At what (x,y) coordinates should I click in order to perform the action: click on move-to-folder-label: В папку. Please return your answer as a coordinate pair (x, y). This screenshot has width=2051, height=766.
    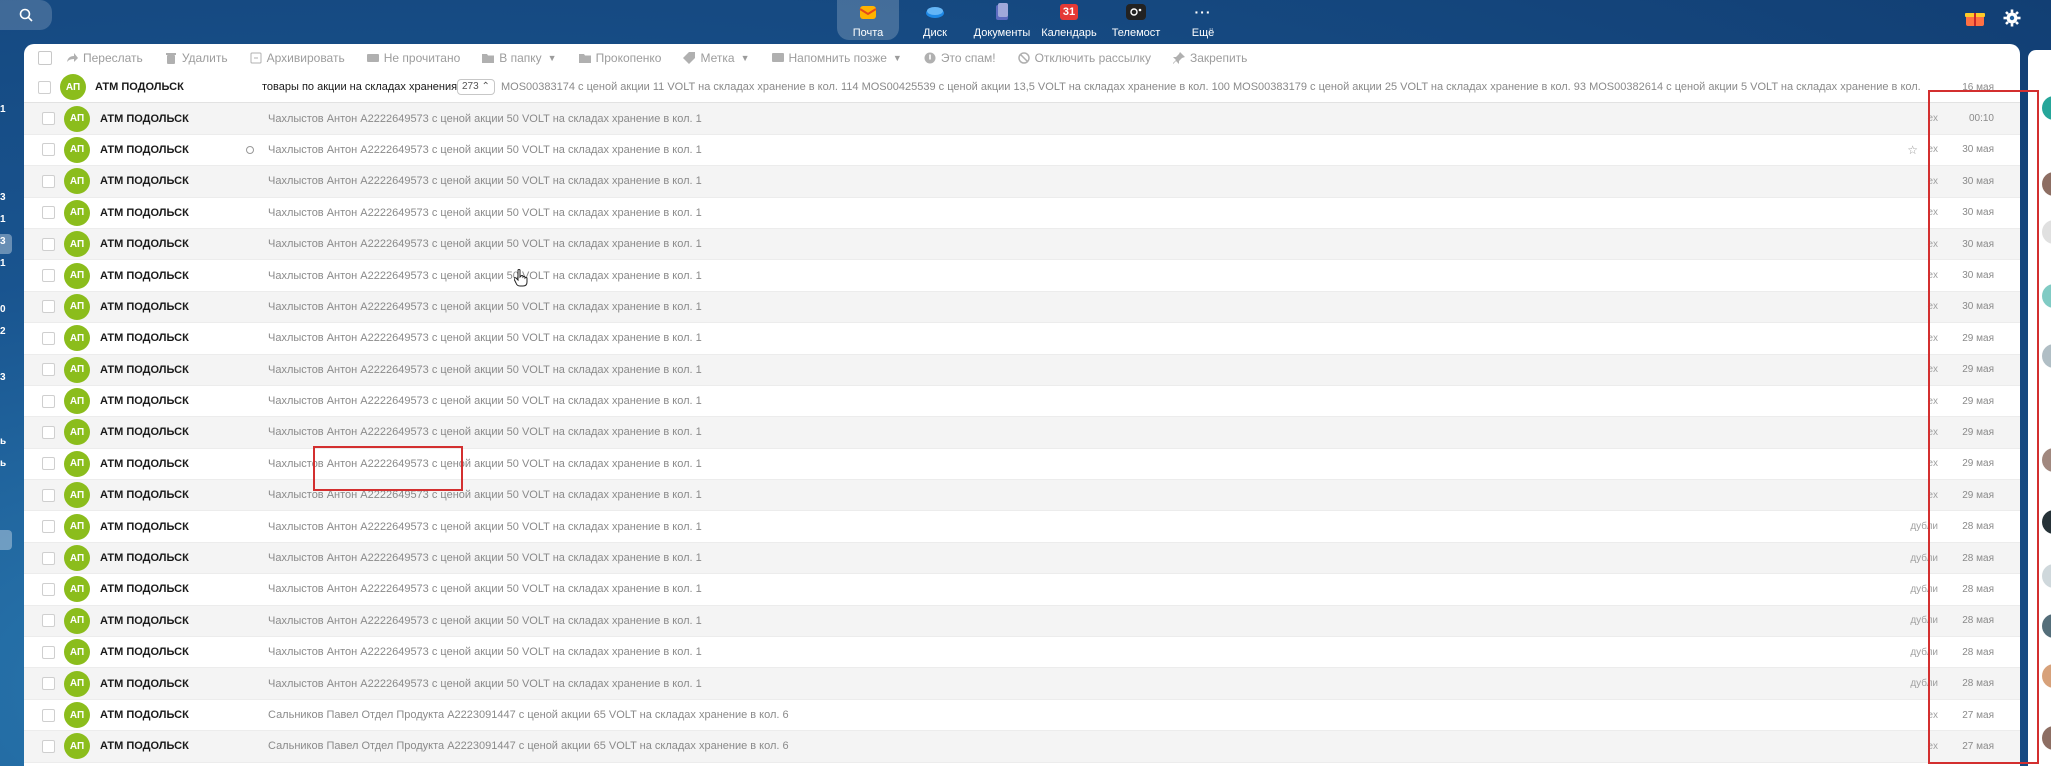
    Looking at the image, I should click on (520, 58).